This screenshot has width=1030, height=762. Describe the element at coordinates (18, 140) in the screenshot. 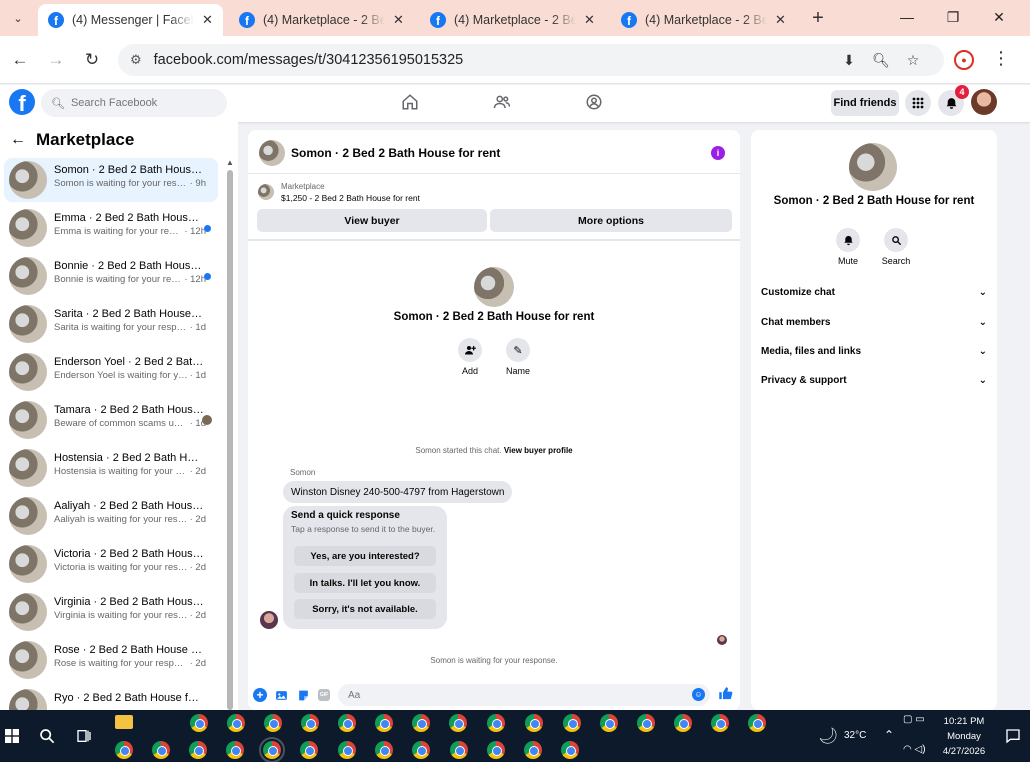

I see `back-arrow-icon: ←` at that location.